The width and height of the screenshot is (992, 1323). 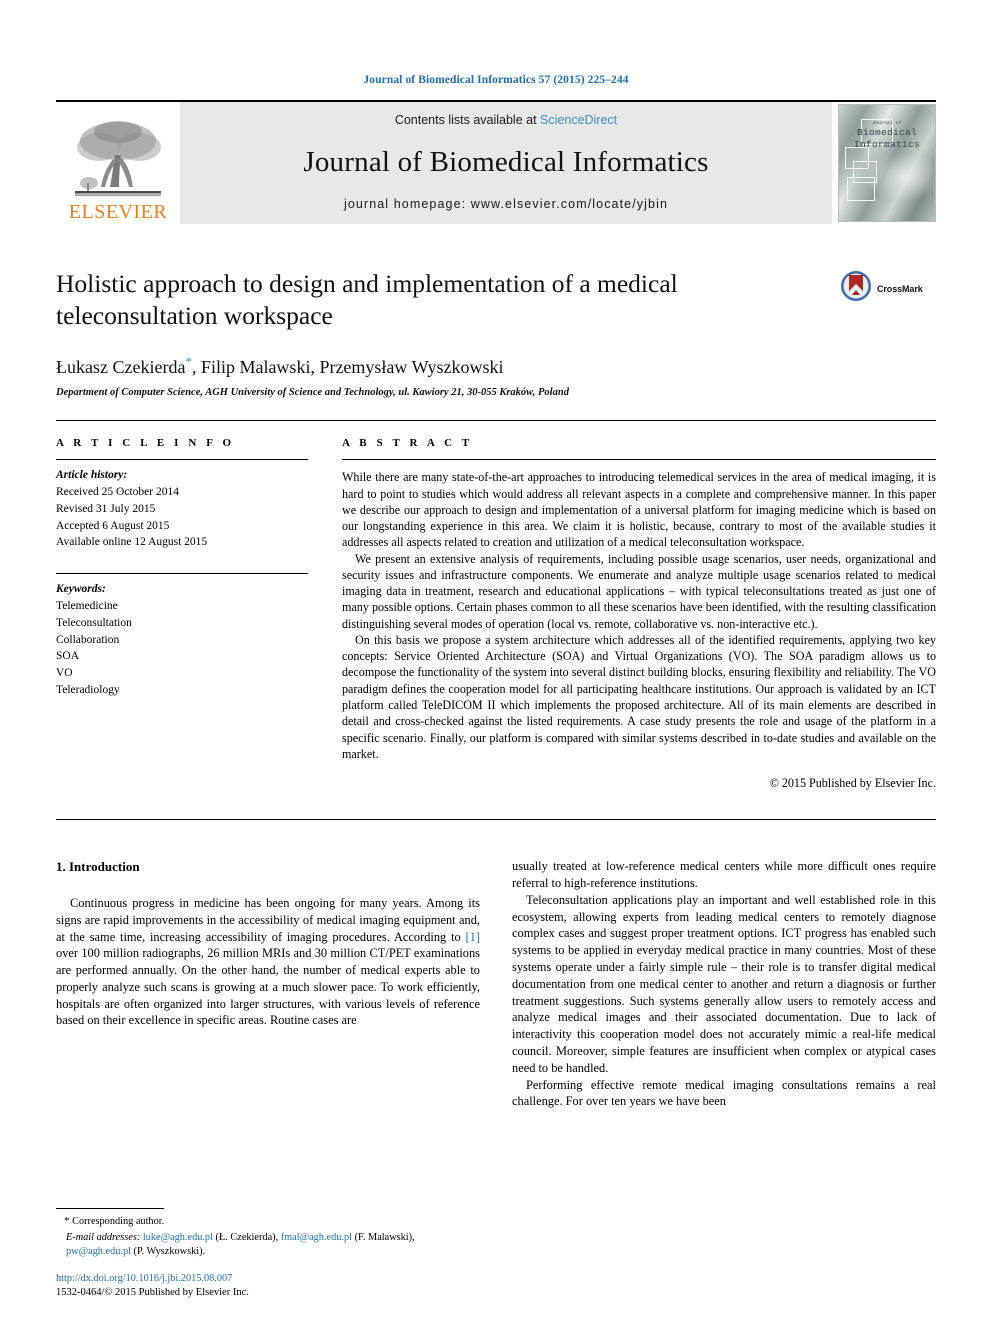 What do you see at coordinates (106, 508) in the screenshot?
I see `history-item: Revised 31 July 2015` at bounding box center [106, 508].